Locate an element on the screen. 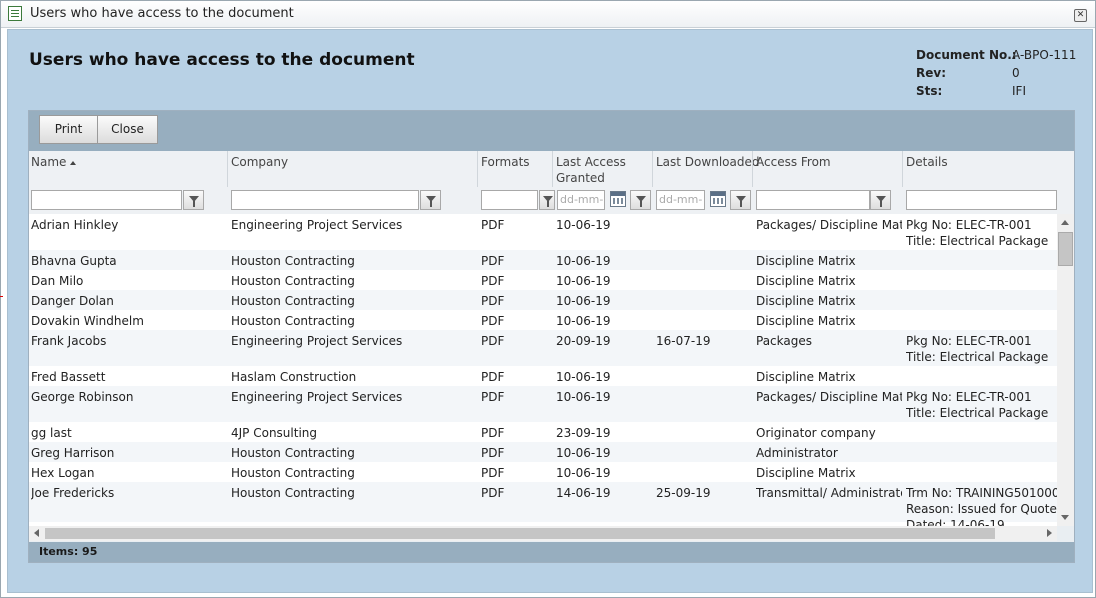 This screenshot has height=598, width=1096. cell-access-from: Packages is located at coordinates (784, 341).